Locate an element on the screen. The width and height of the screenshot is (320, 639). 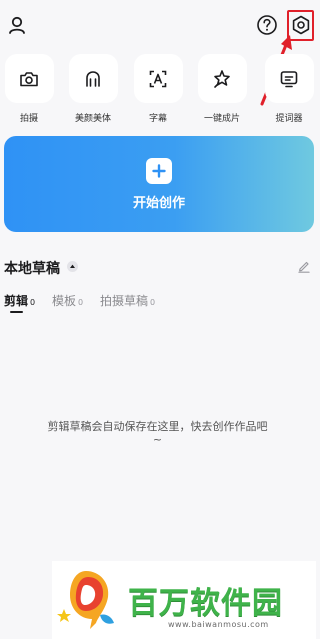
tool-label-beauty: 美颜美体 is located at coordinates (92, 119).